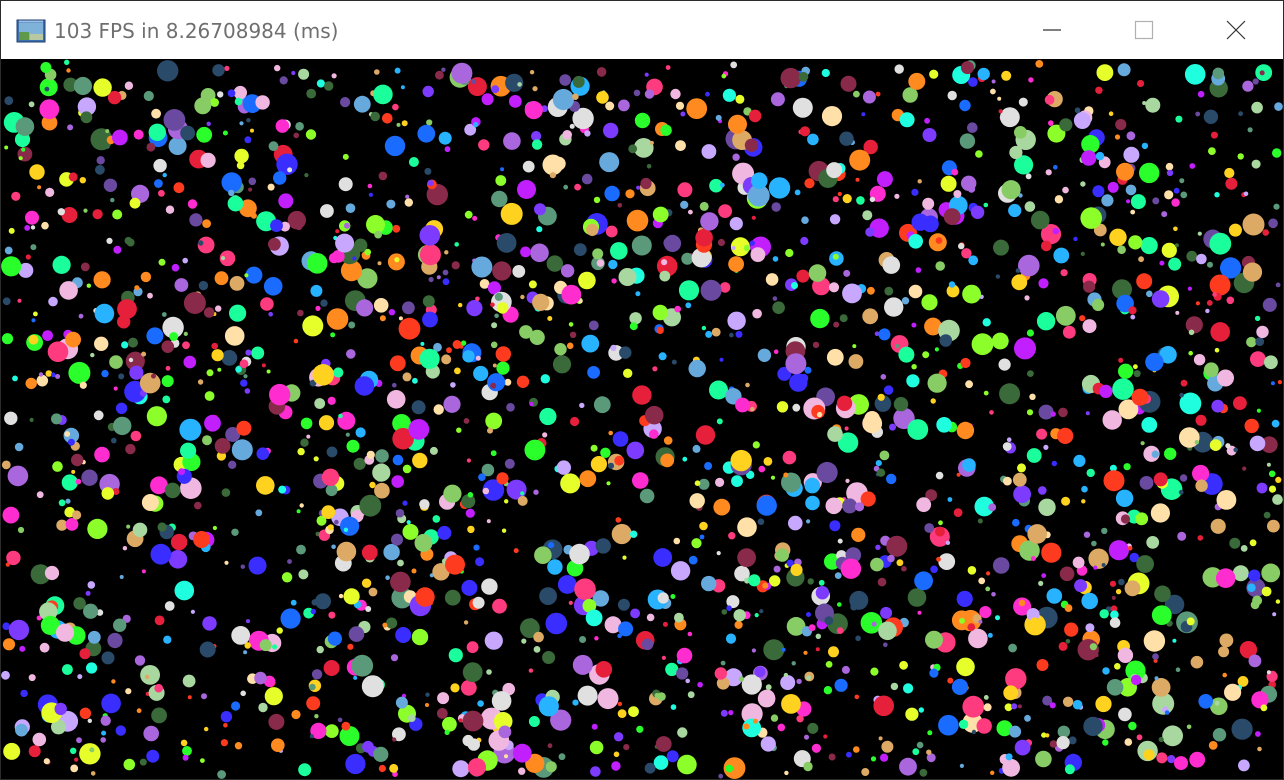 The height and width of the screenshot is (780, 1284). What do you see at coordinates (1144, 30) in the screenshot?
I see `maximize-button` at bounding box center [1144, 30].